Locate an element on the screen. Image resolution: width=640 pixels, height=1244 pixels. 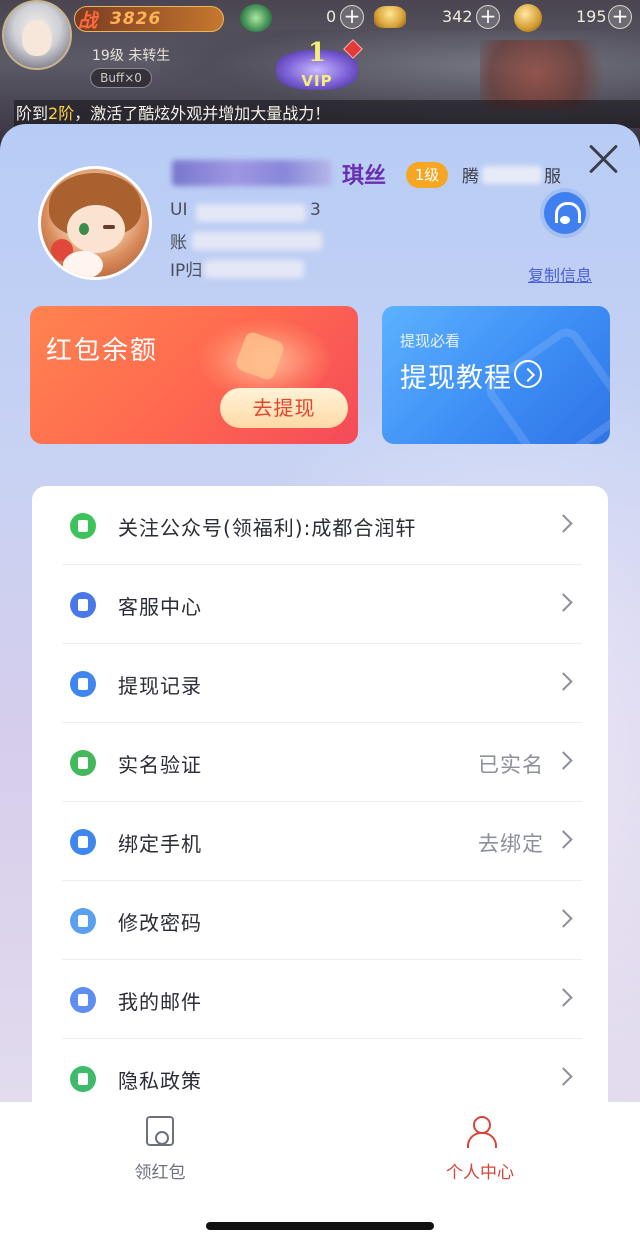
verified-icon is located at coordinates (83, 763).